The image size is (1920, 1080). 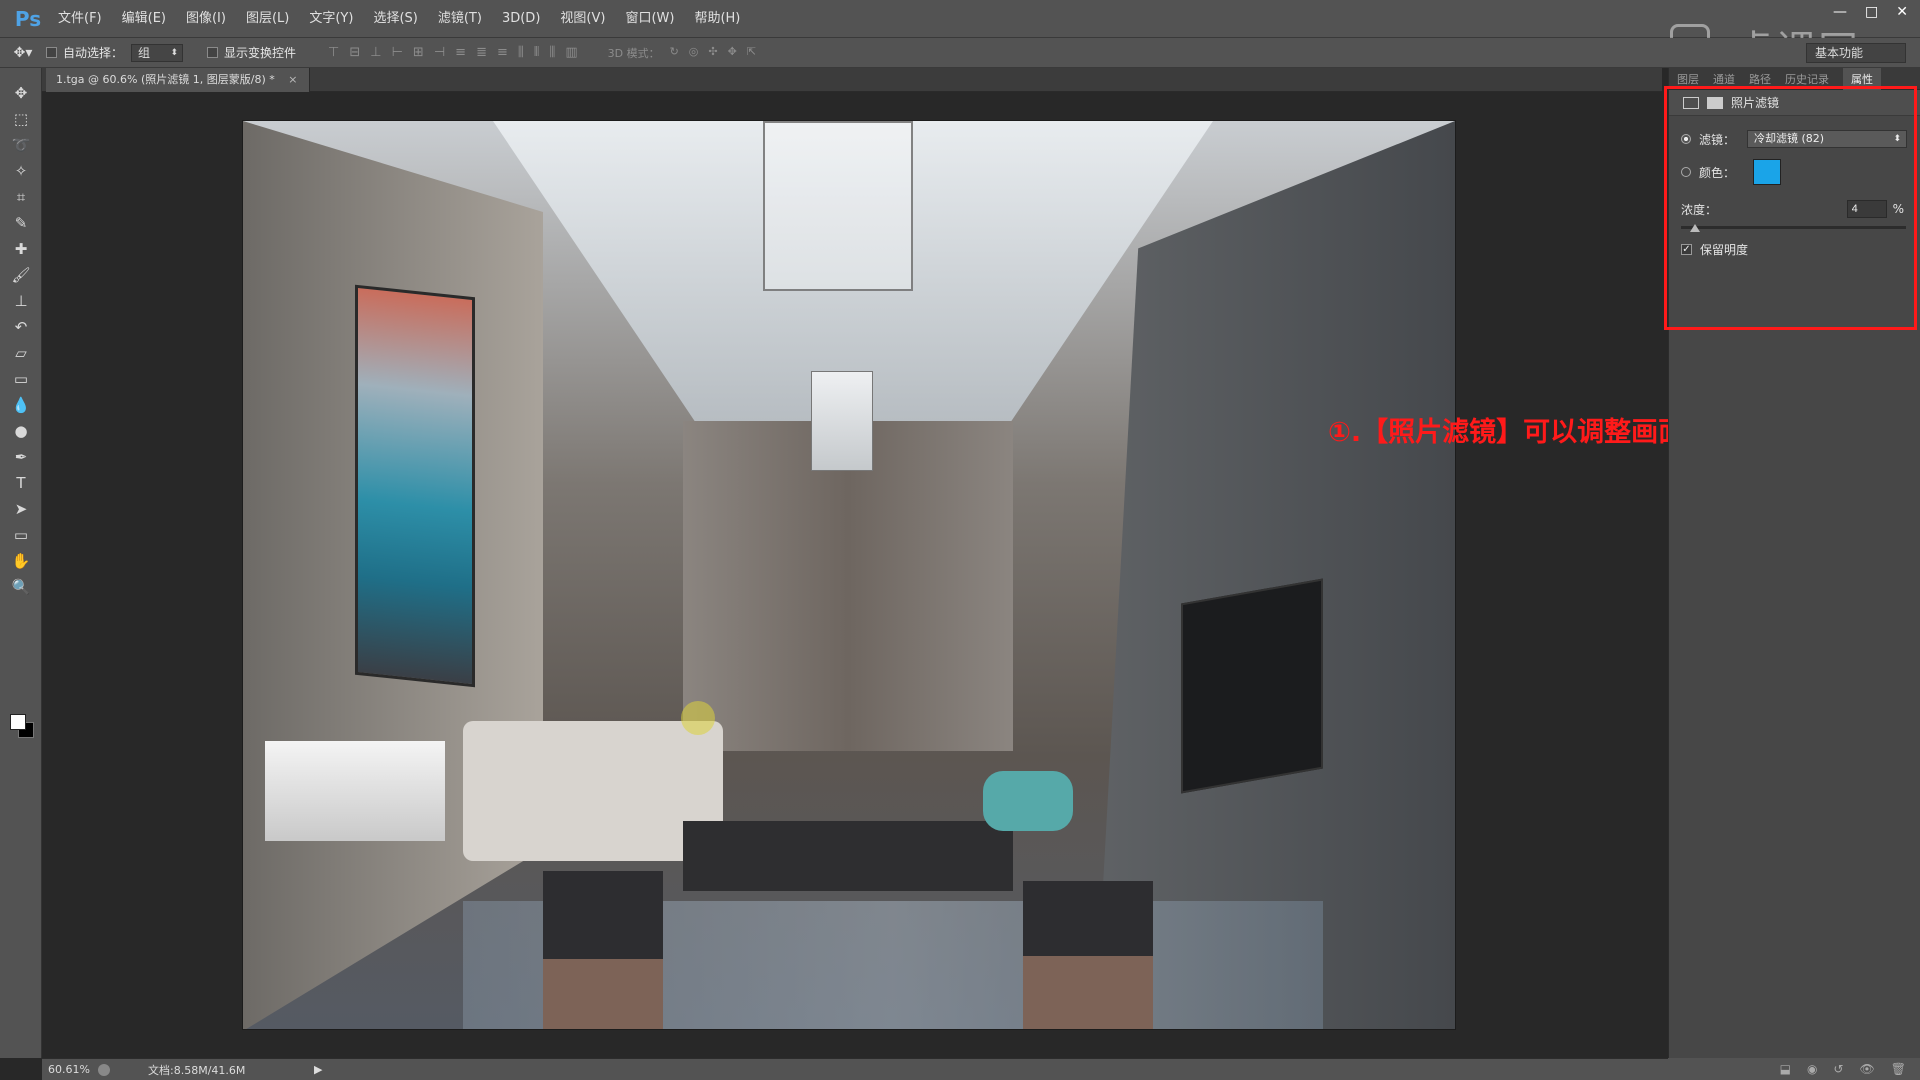 What do you see at coordinates (93, 53) in the screenshot?
I see `auto-select-label: 自动选择：` at bounding box center [93, 53].